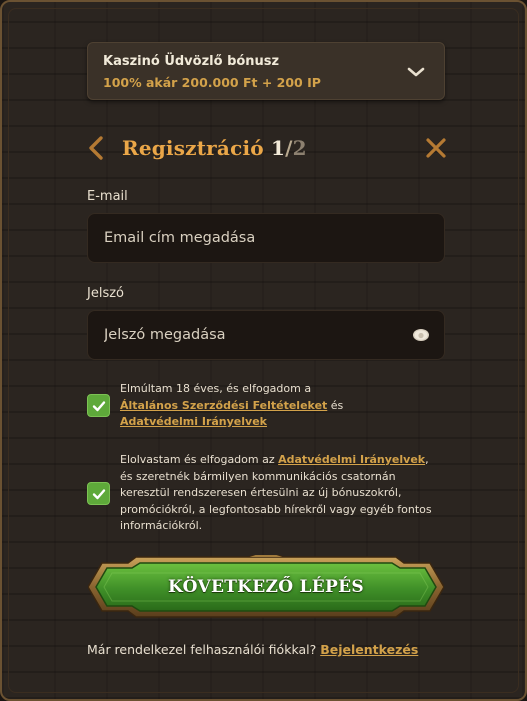 The width and height of the screenshot is (527, 701). Describe the element at coordinates (266, 238) in the screenshot. I see `email-field` at that location.